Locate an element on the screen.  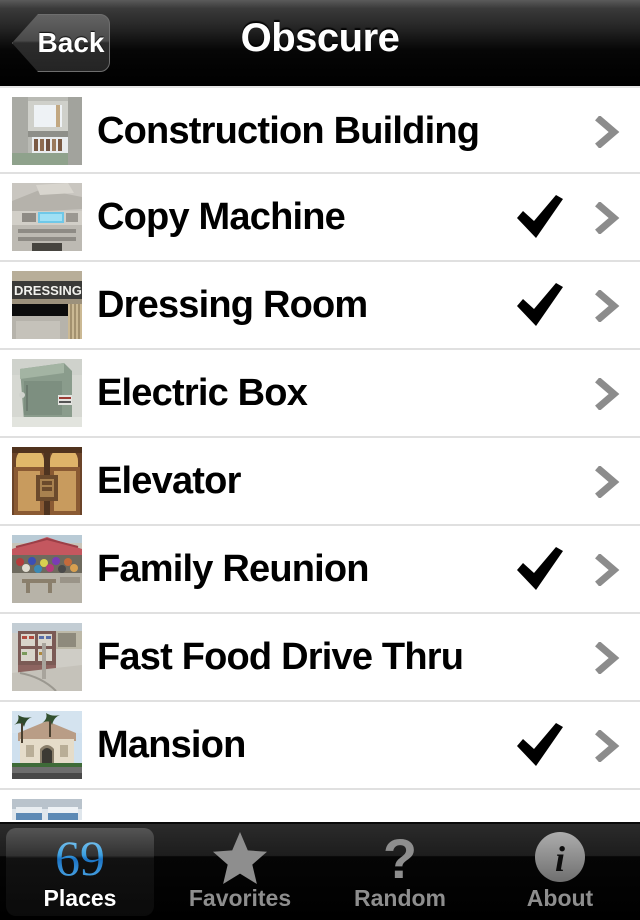
places-count: 69 is located at coordinates (80, 858).